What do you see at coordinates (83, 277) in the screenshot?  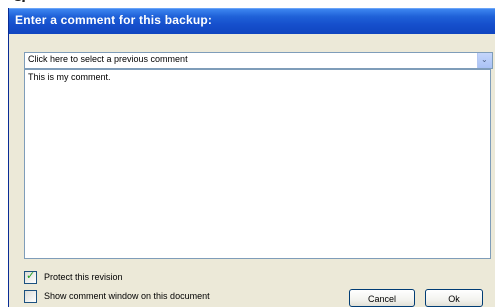 I see `protect-revision-label: Protect this revision` at bounding box center [83, 277].